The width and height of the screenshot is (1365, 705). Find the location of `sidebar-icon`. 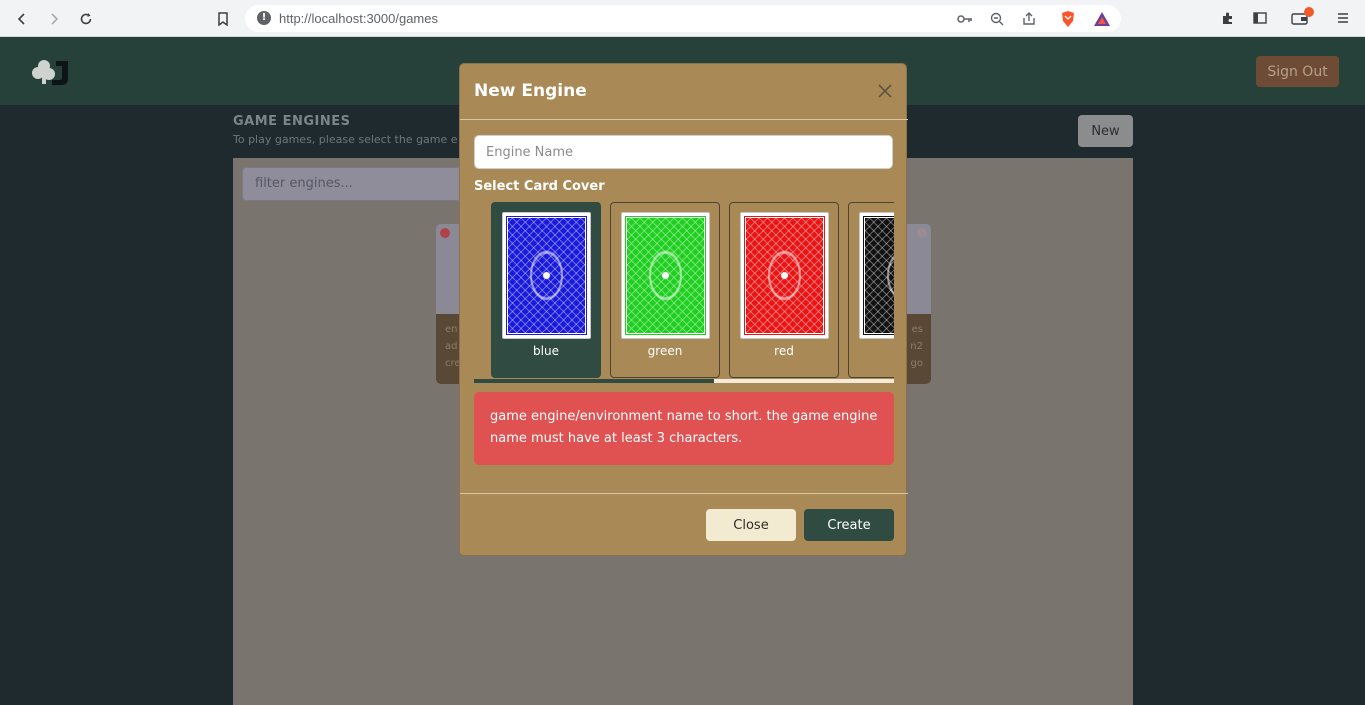

sidebar-icon is located at coordinates (1260, 18).